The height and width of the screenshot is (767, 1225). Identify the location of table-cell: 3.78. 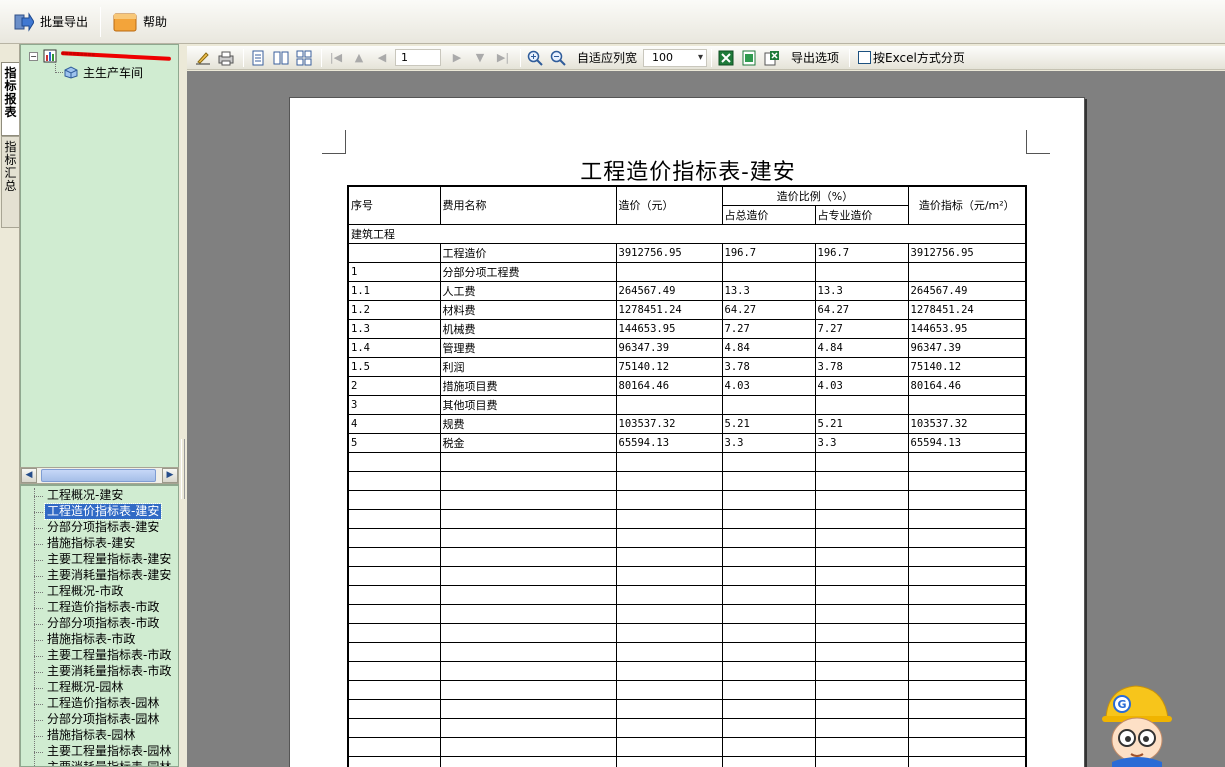
(768, 366).